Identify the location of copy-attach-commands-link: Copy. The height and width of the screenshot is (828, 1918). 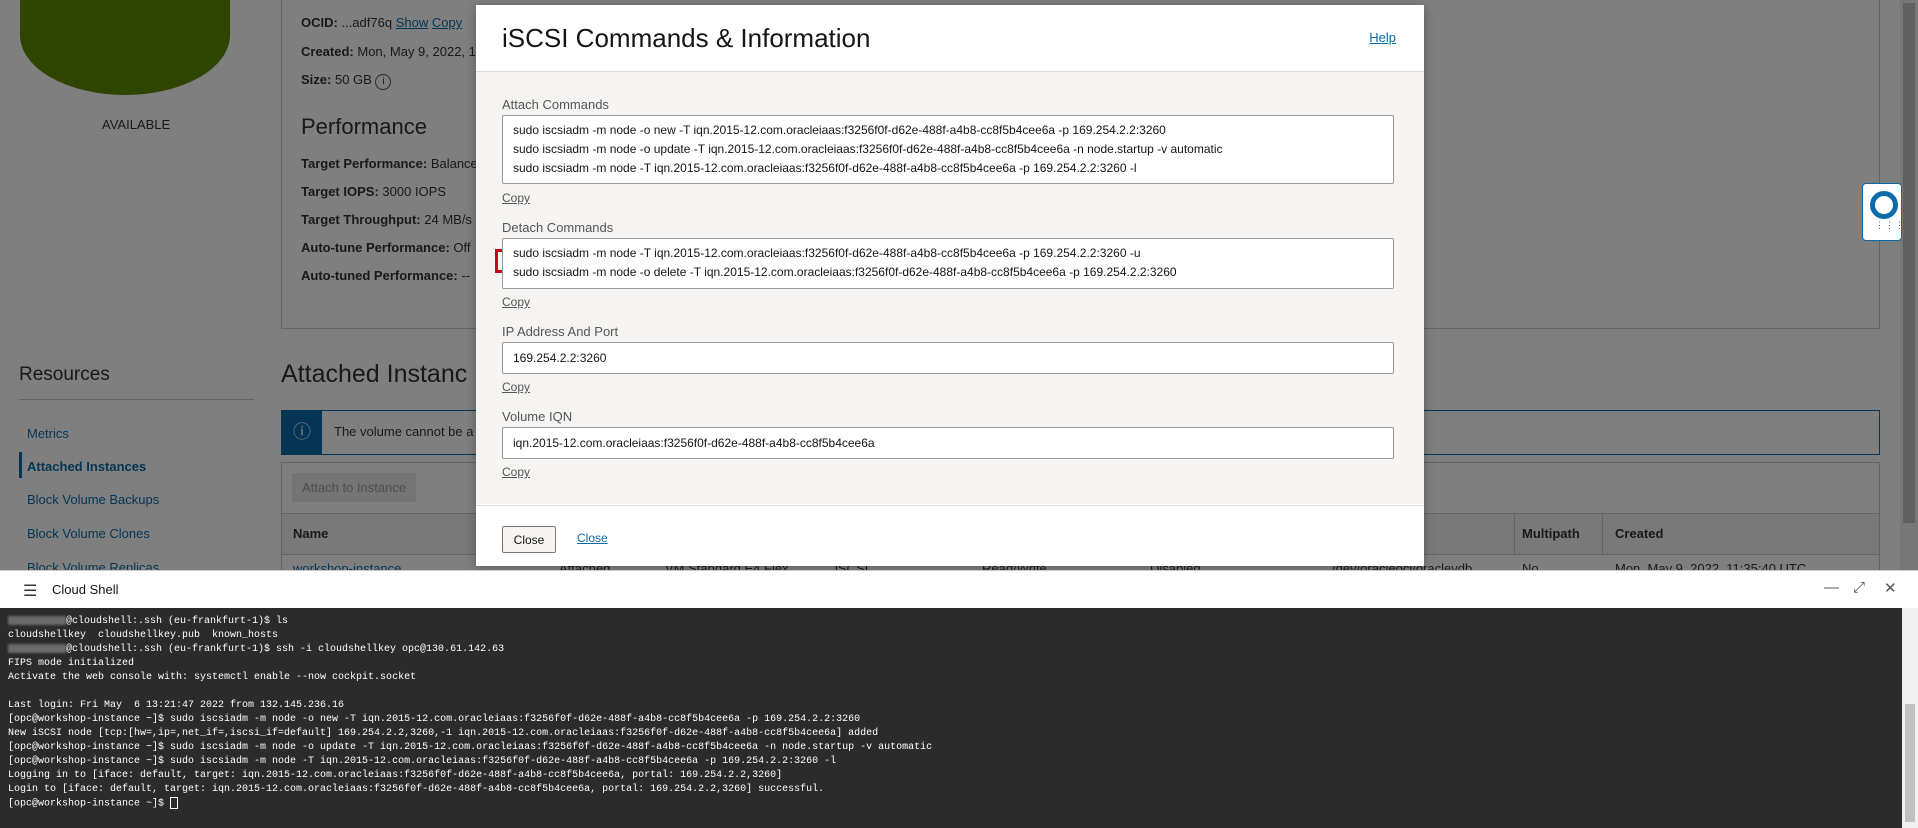
(516, 198).